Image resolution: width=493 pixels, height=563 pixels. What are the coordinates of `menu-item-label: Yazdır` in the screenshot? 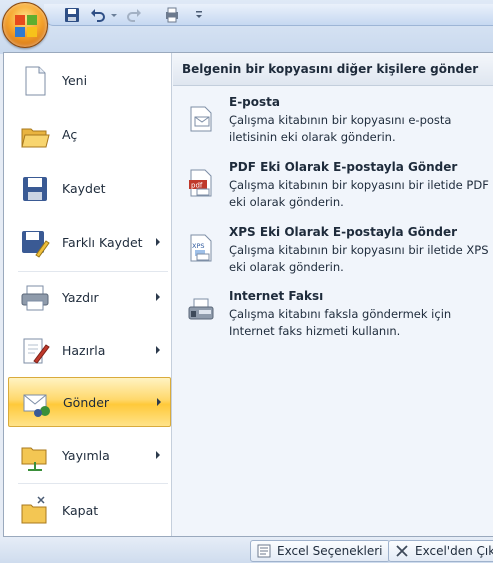 It's located at (80, 297).